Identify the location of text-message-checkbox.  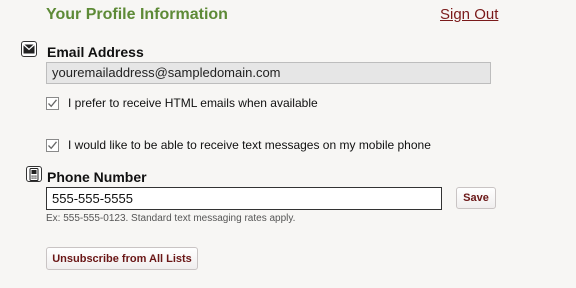
(52, 145).